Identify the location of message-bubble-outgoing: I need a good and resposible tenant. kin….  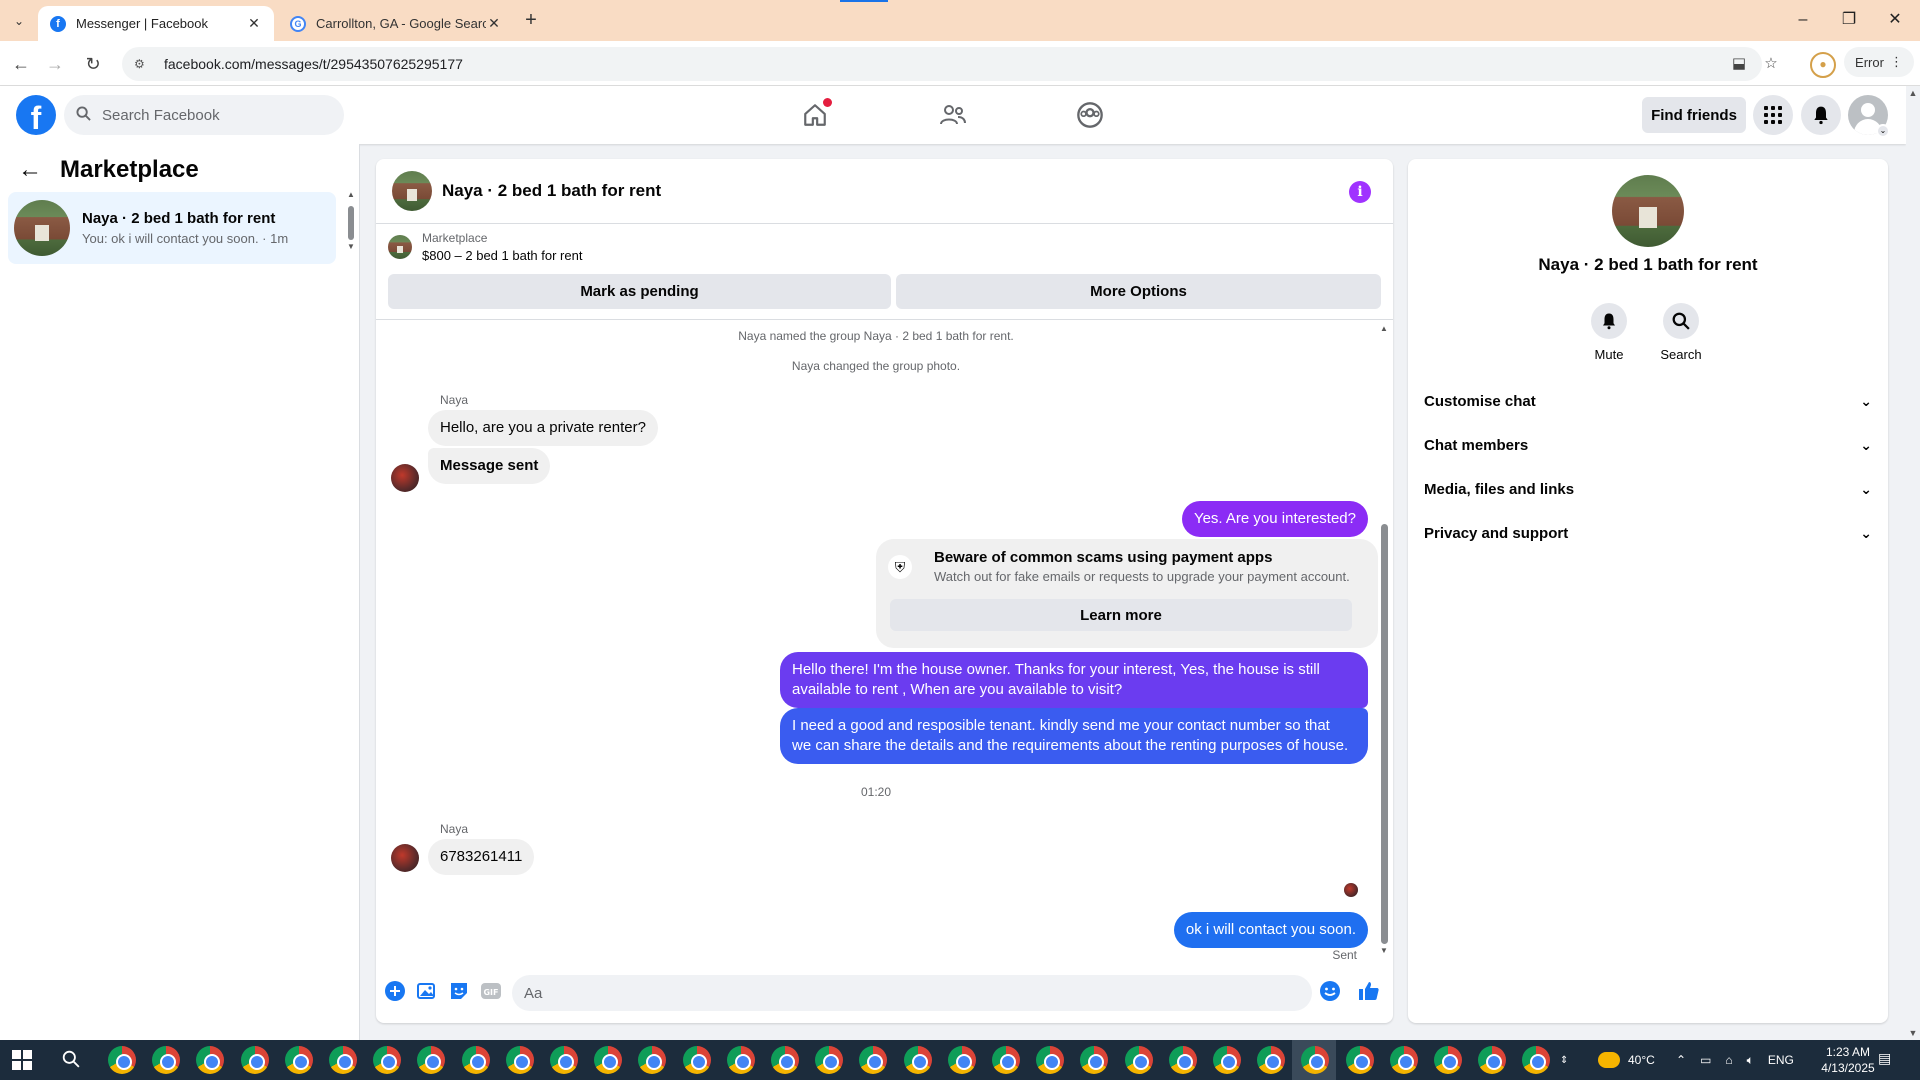
(1074, 736).